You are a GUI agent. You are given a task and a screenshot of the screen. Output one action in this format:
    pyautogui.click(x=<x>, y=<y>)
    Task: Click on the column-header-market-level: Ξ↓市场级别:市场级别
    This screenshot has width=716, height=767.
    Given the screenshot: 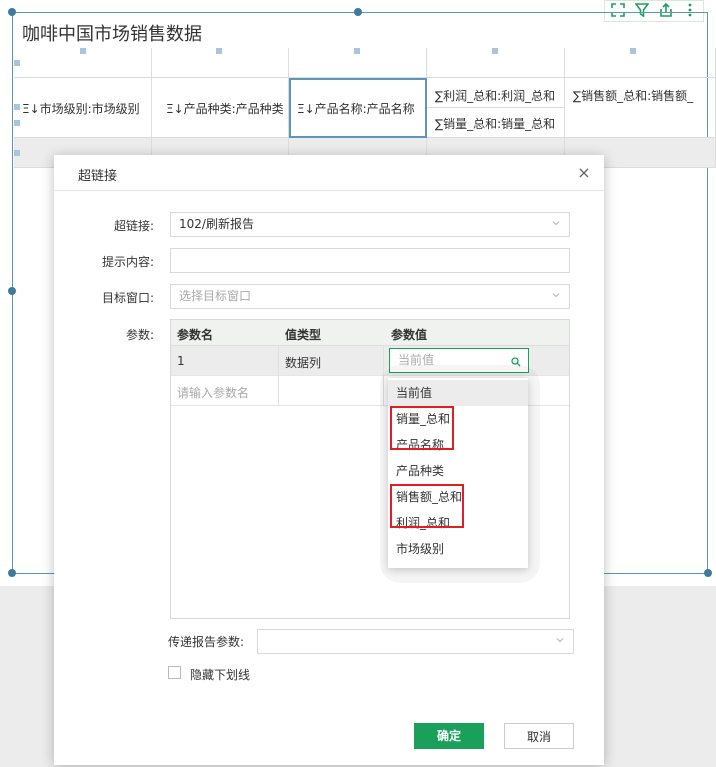 What is the action you would take?
    pyautogui.click(x=83, y=108)
    